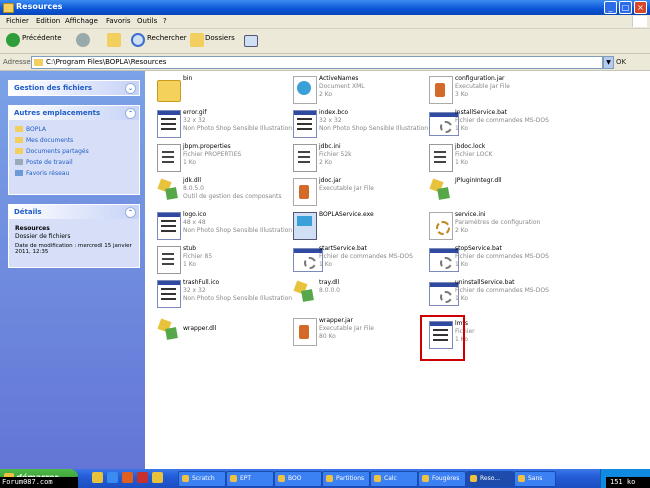 The image size is (650, 488). I want to click on minimize-button: _, so click(610, 7).